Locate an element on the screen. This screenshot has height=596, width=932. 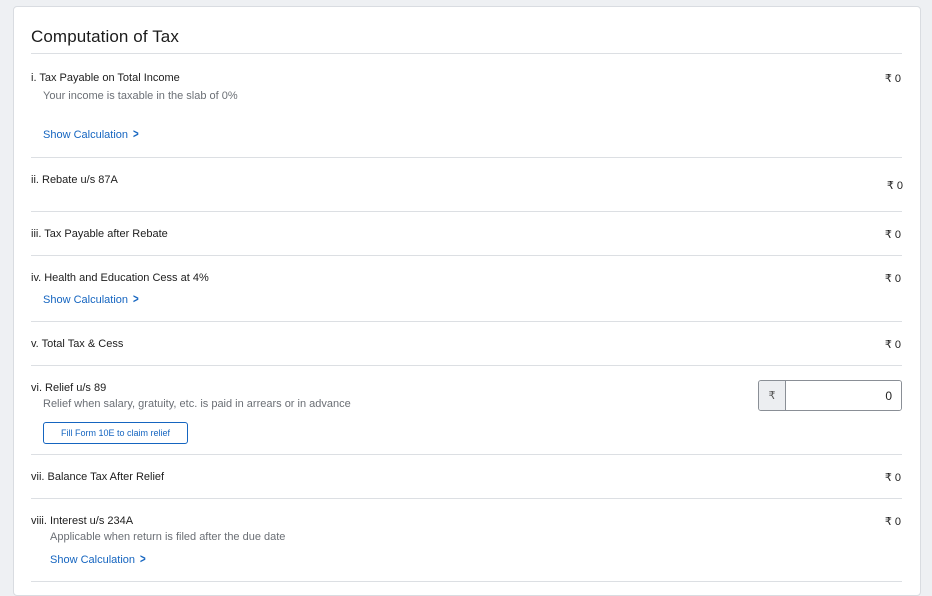
tax-after-rebate-label: iii. Tax Payable after Rebate is located at coordinates (99, 234).